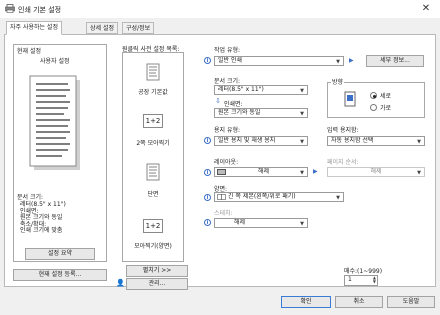  I want to click on orientation-landscape-label: 가로, so click(386, 108).